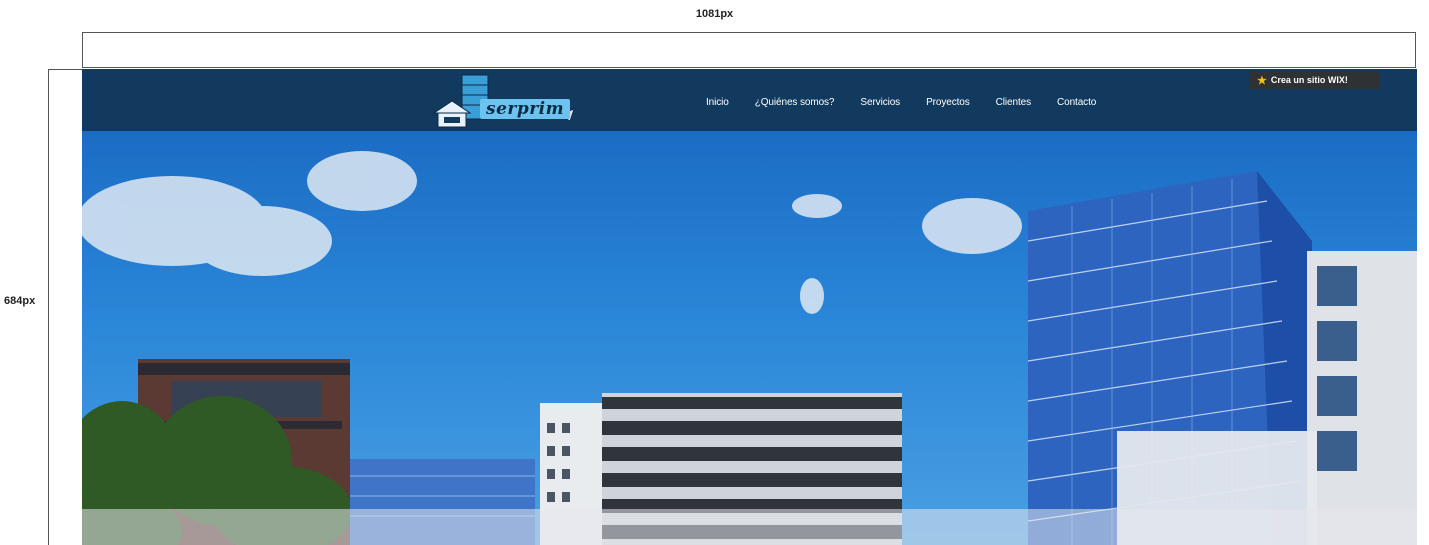 The height and width of the screenshot is (545, 1429). I want to click on nav-link-servicios: Servicios, so click(880, 102).